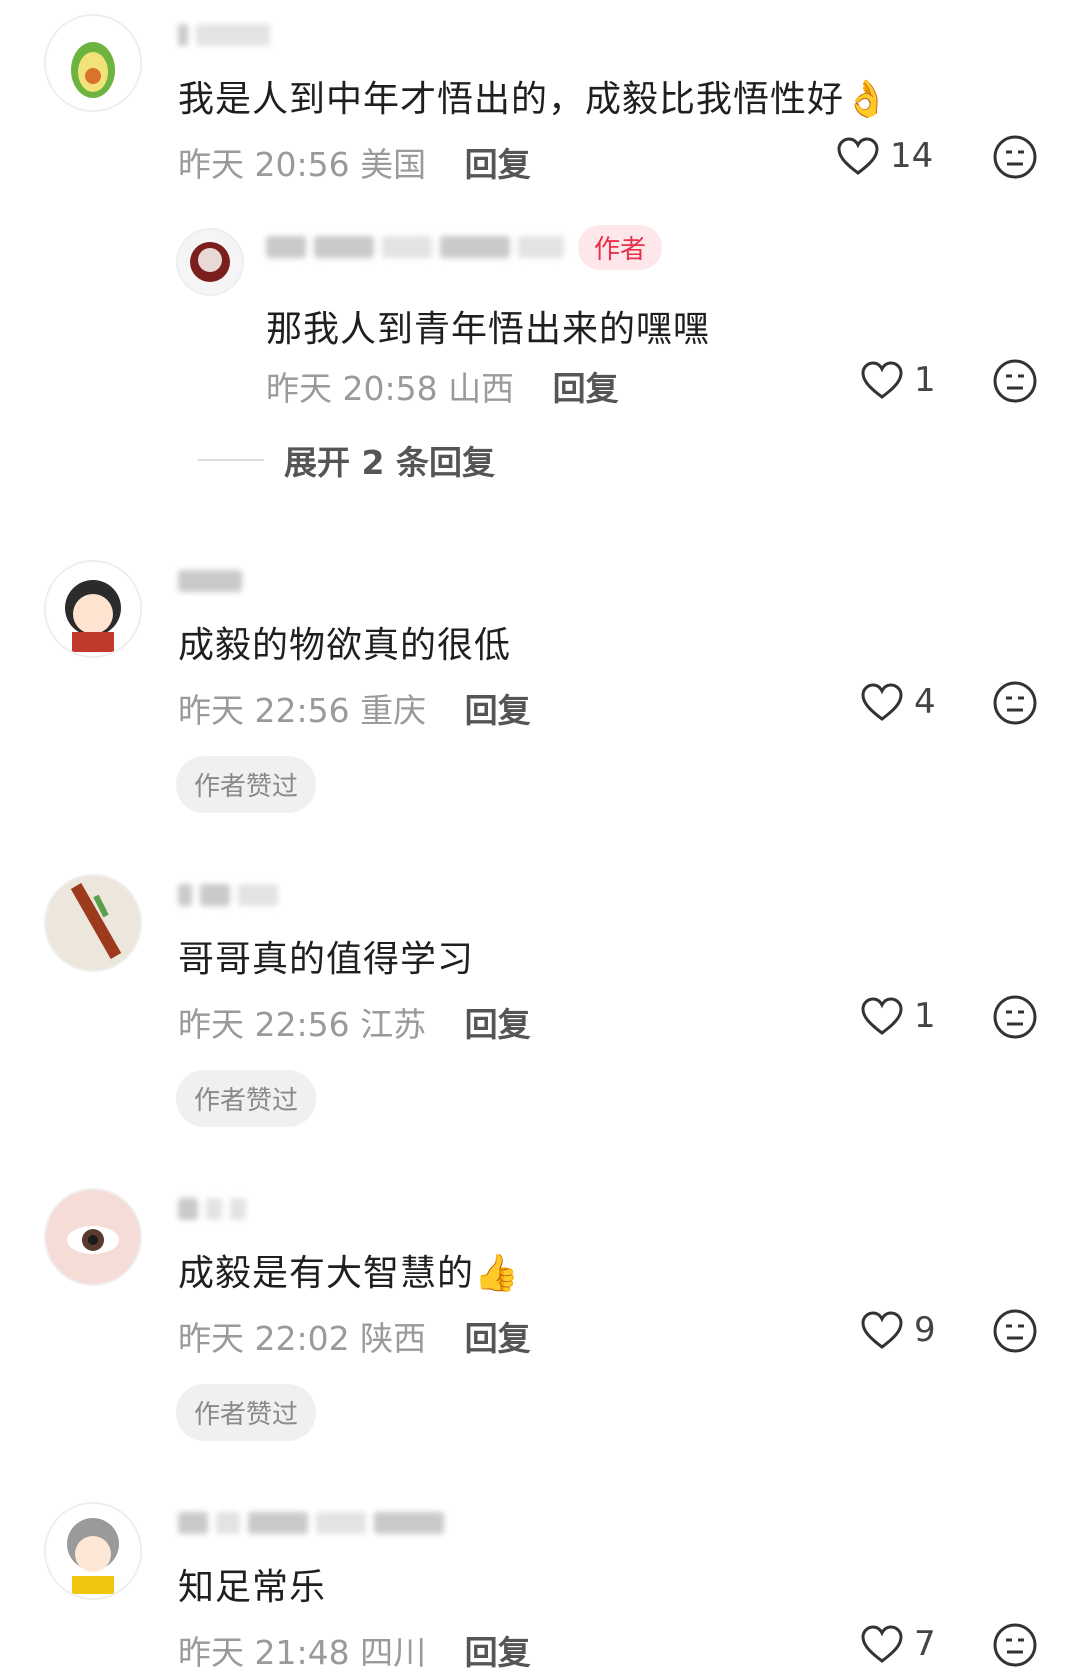 Image resolution: width=1080 pixels, height=1679 pixels. I want to click on comment-time: 昨天 20:56, so click(264, 164).